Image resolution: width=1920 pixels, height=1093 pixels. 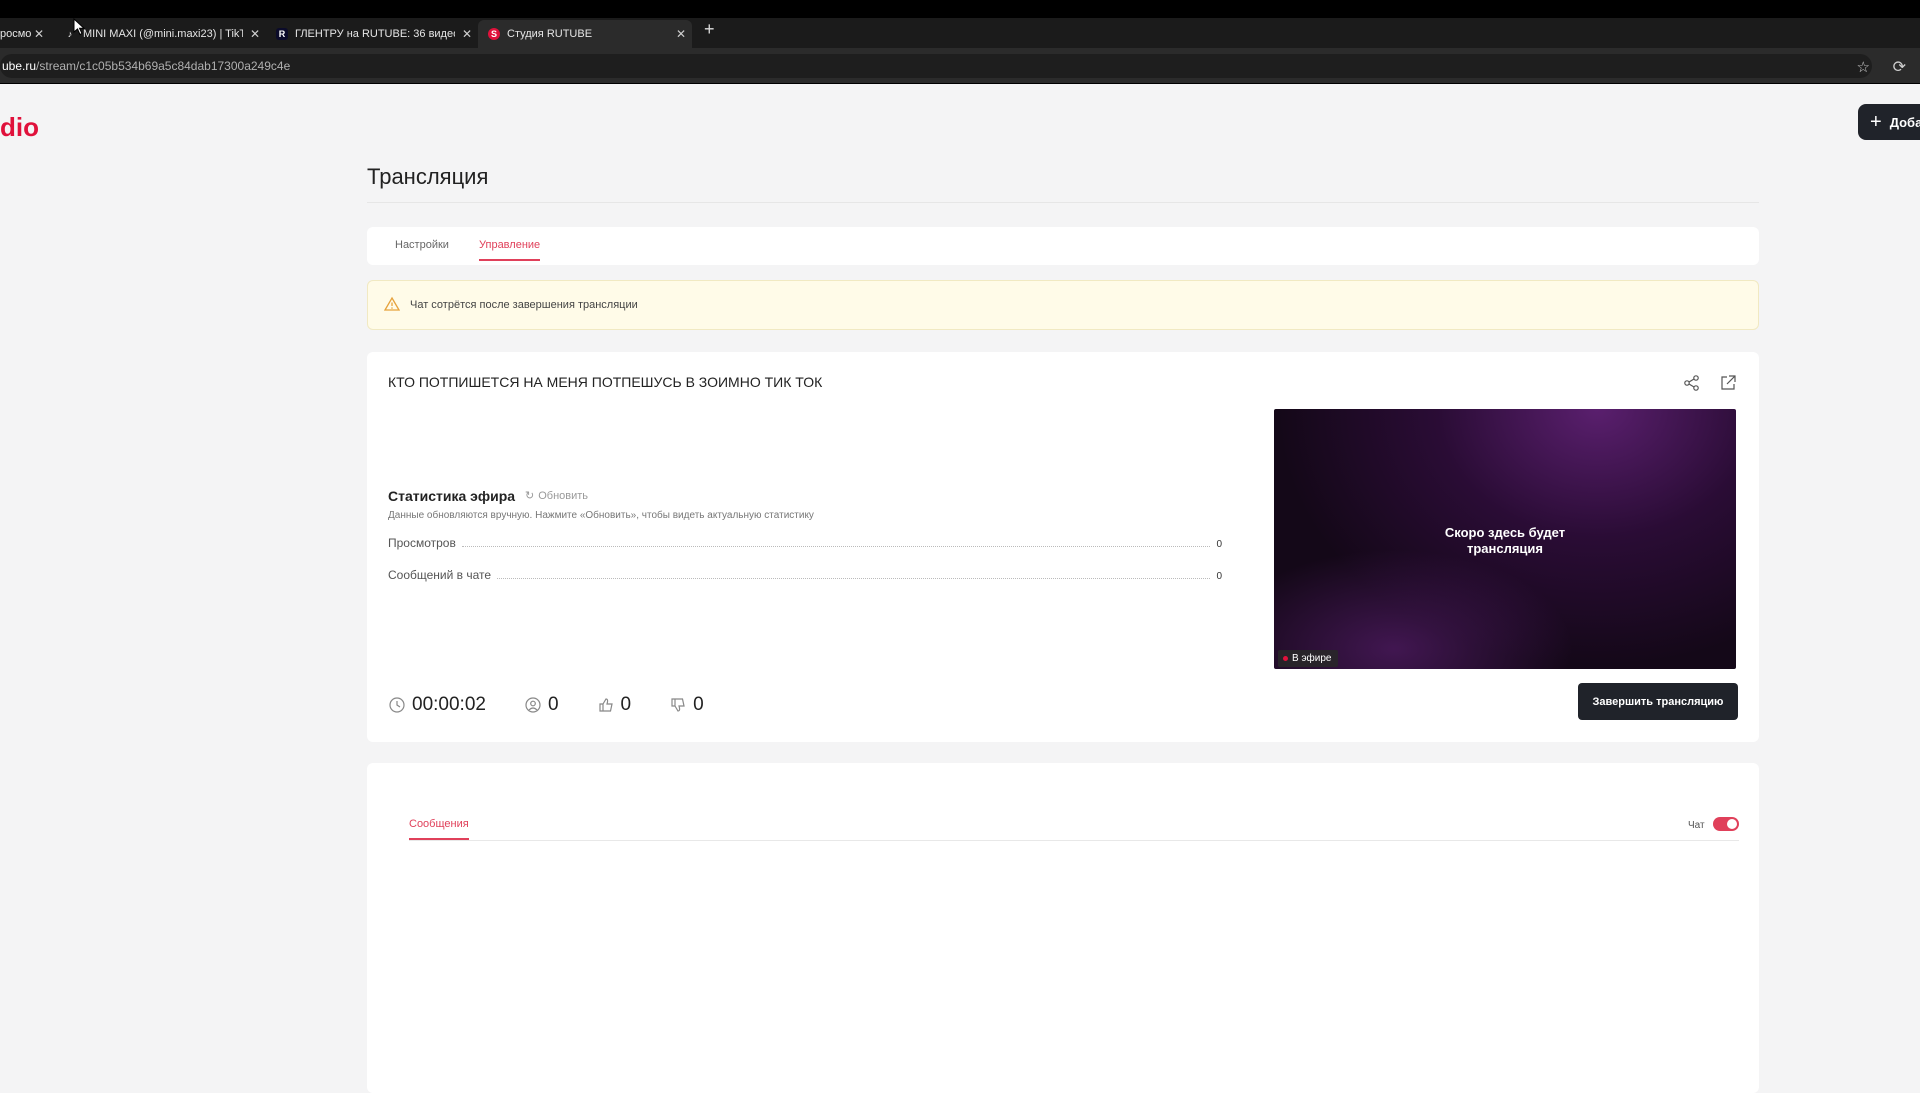 I want to click on page-title: Трансляция, so click(x=428, y=176).